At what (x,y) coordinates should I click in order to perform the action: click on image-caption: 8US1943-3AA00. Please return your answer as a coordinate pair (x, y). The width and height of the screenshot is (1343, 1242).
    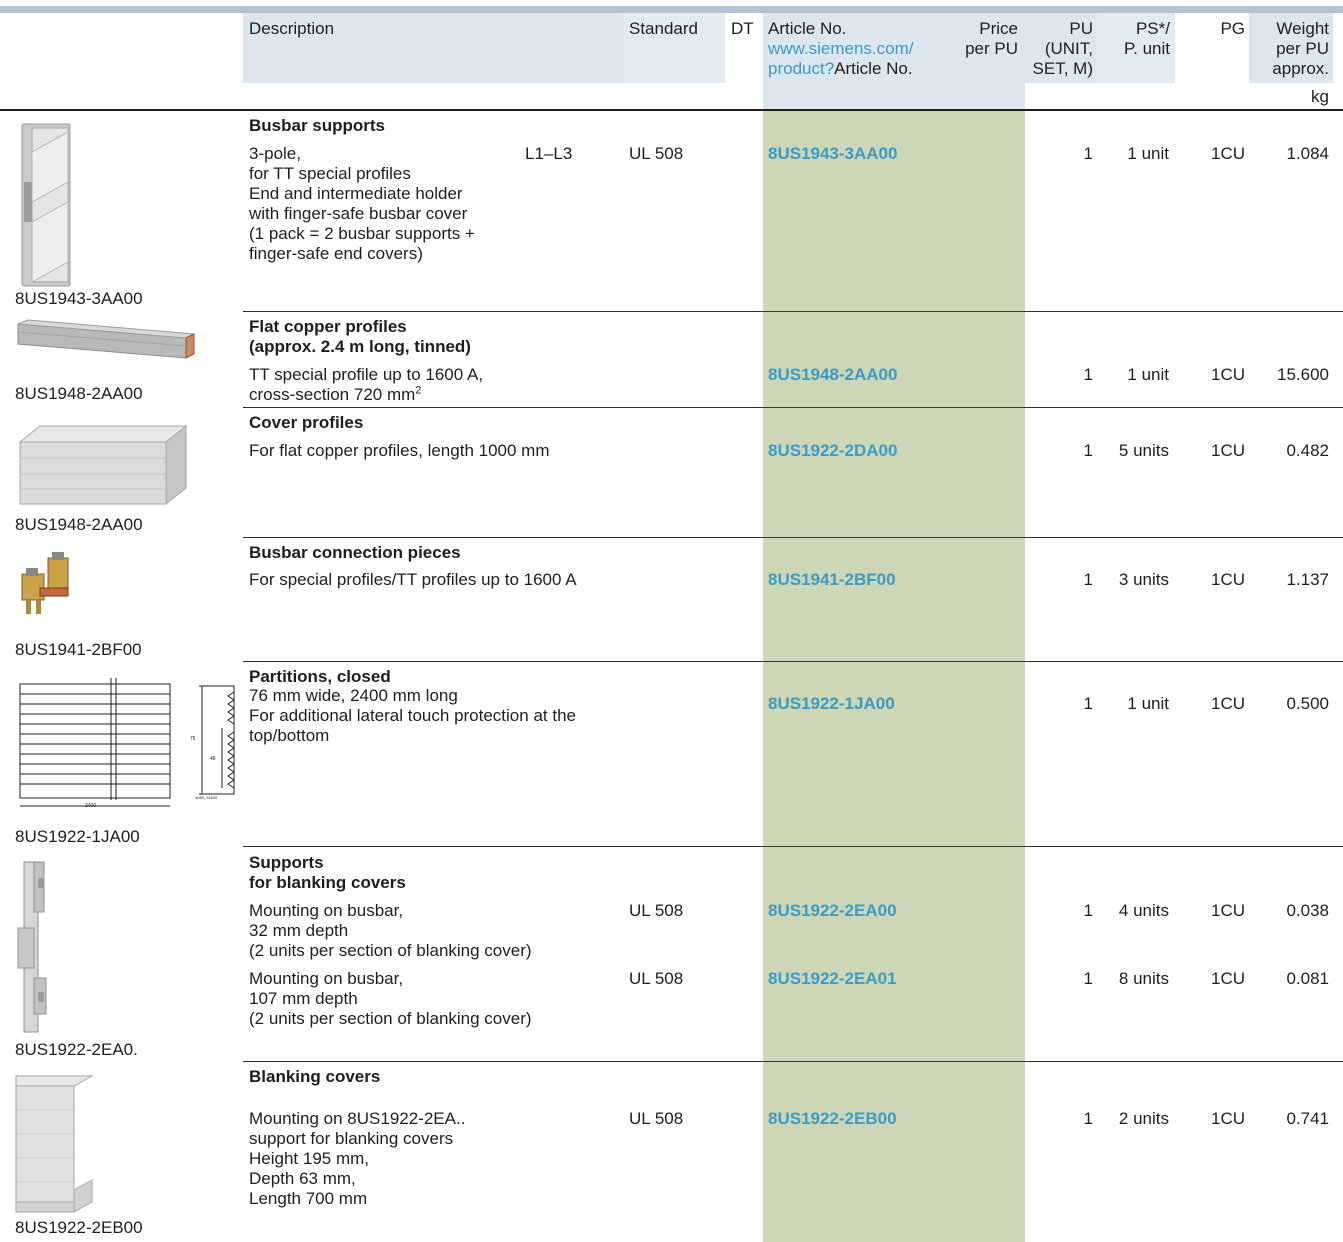
    Looking at the image, I should click on (79, 298).